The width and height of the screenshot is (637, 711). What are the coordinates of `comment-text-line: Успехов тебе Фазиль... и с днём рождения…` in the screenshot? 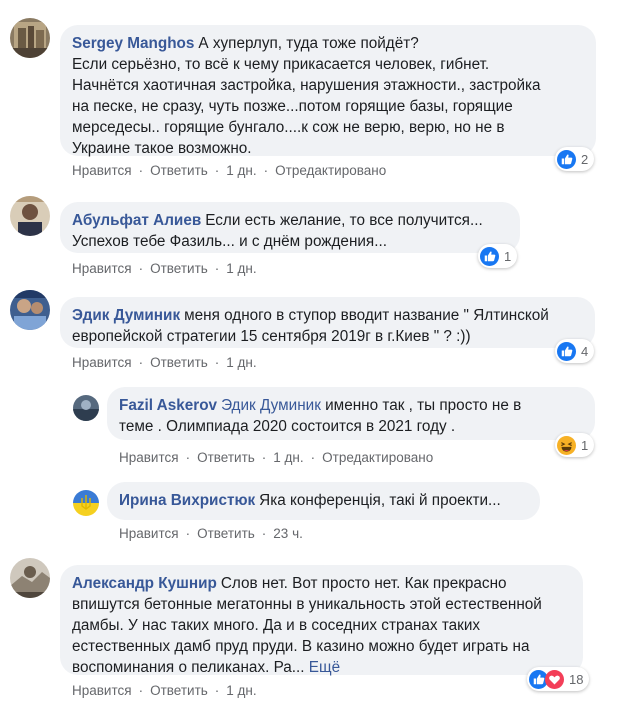 It's located at (229, 241).